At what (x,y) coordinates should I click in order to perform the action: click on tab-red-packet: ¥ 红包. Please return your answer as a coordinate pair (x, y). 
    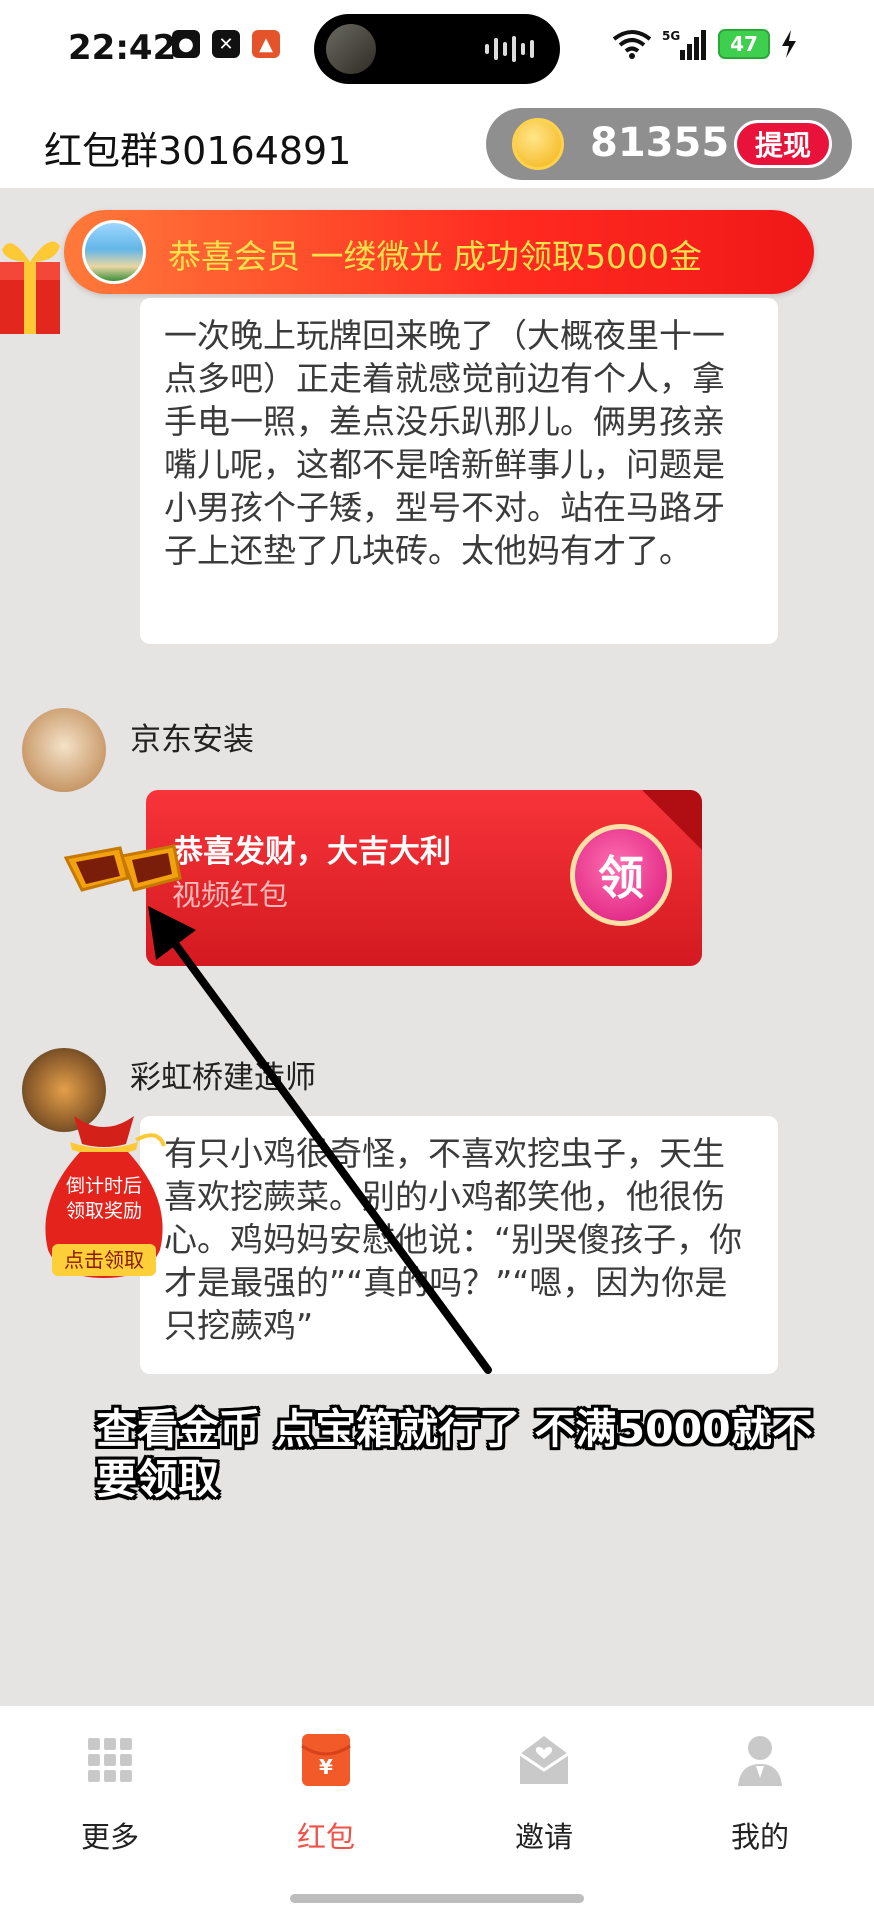
    Looking at the image, I should click on (326, 1793).